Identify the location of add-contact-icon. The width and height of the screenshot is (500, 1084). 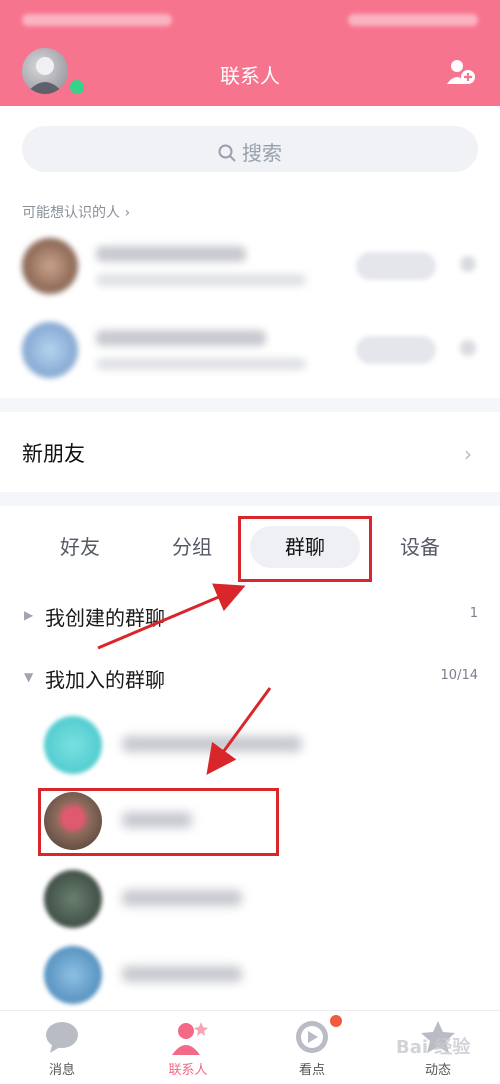
(461, 72).